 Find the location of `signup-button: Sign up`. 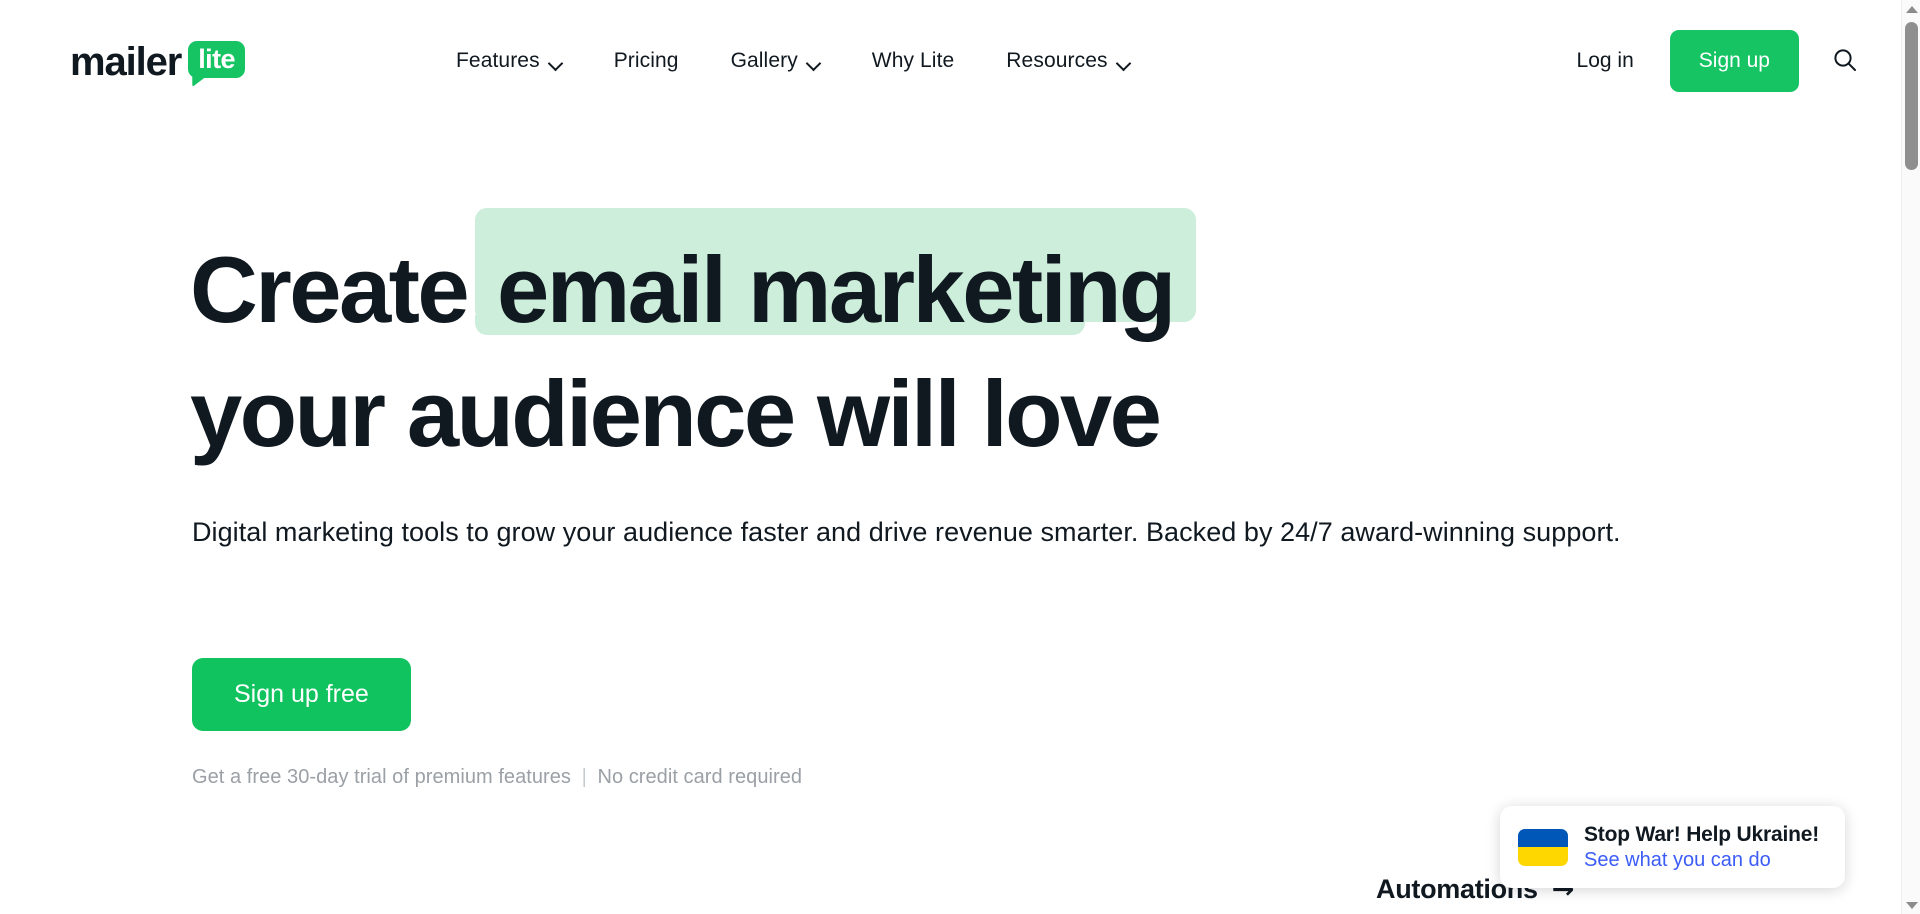

signup-button: Sign up is located at coordinates (1734, 61).